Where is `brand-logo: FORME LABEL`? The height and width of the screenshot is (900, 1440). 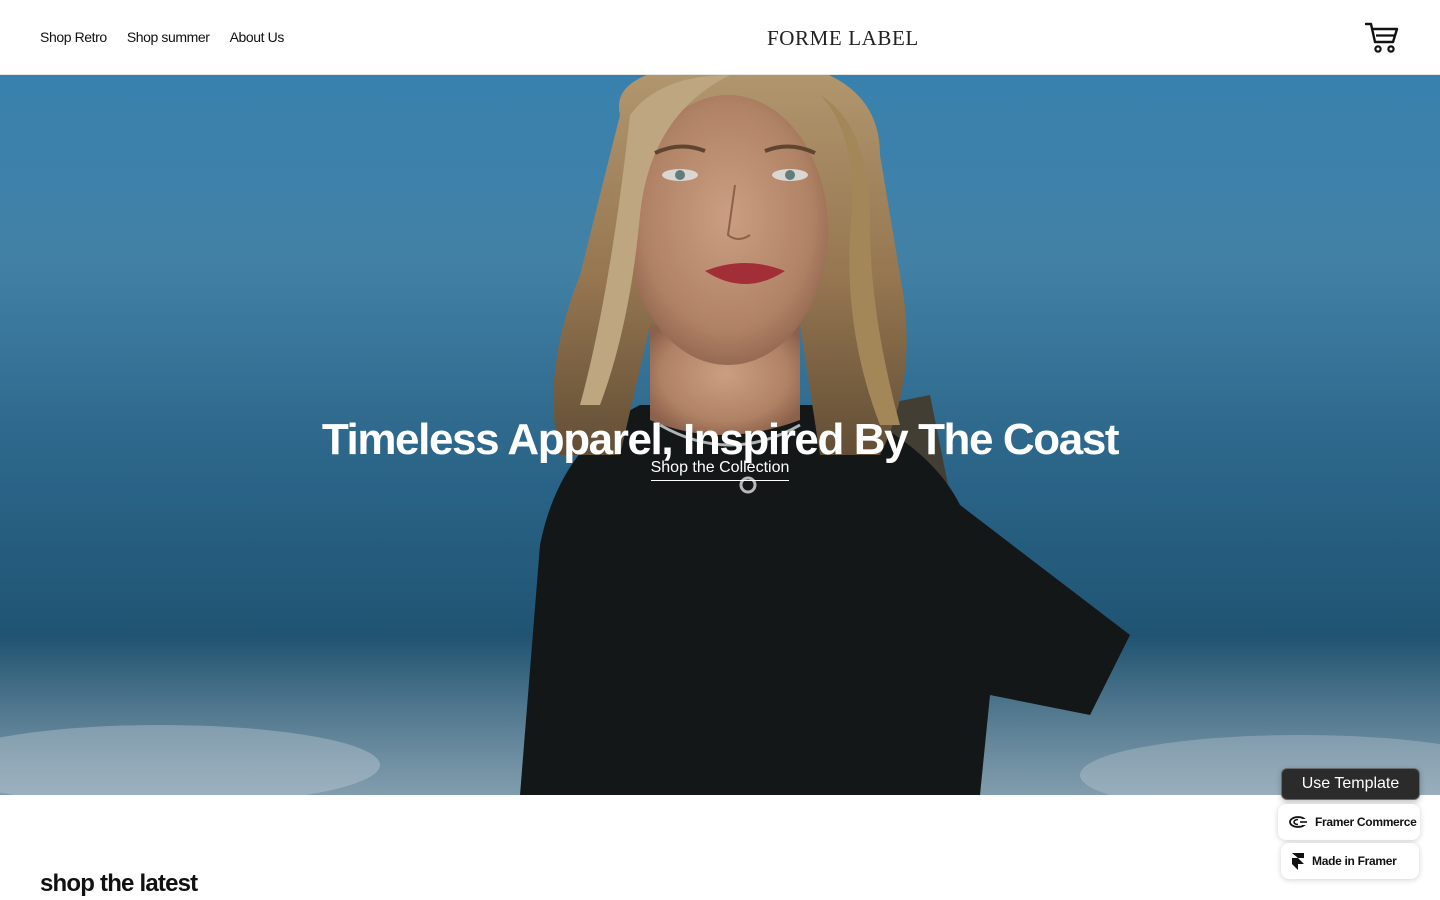
brand-logo: FORME LABEL is located at coordinates (843, 38).